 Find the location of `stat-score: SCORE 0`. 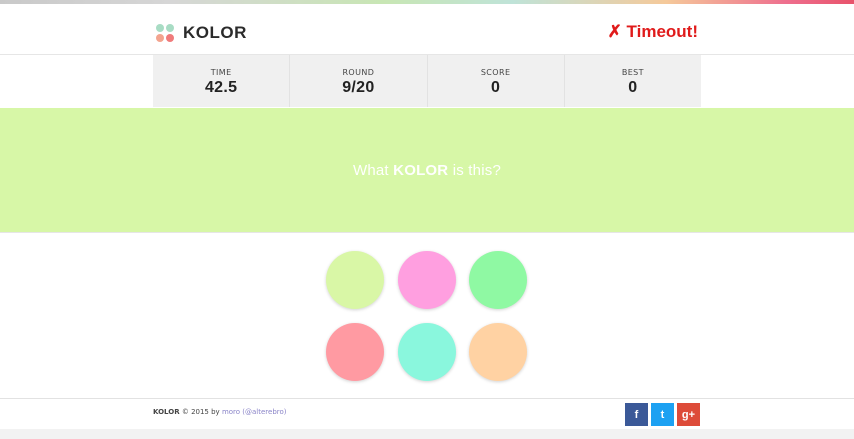

stat-score: SCORE 0 is located at coordinates (496, 81).